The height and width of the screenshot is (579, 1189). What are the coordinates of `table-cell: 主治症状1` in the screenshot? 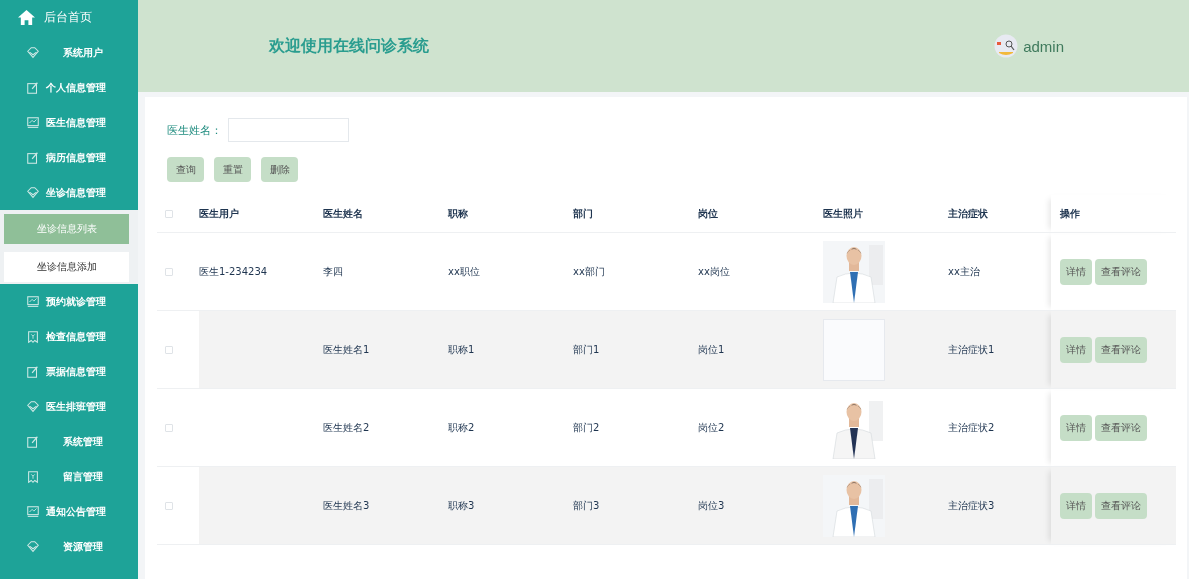 It's located at (971, 349).